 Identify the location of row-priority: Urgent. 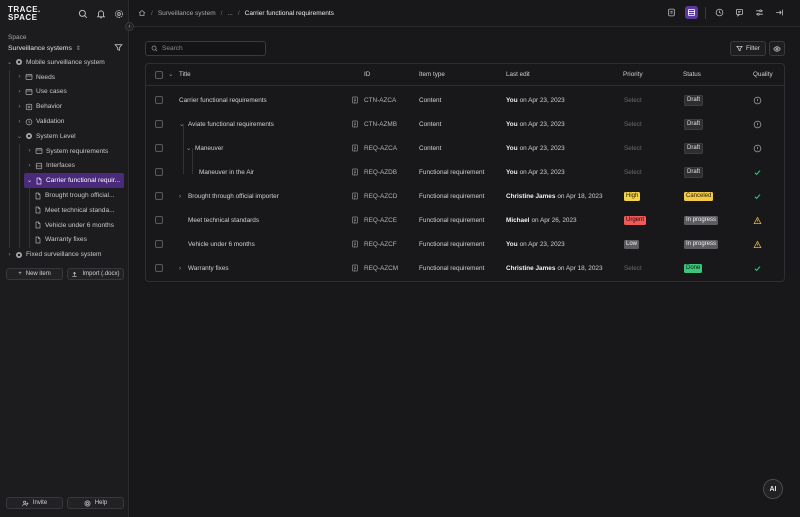
(635, 220).